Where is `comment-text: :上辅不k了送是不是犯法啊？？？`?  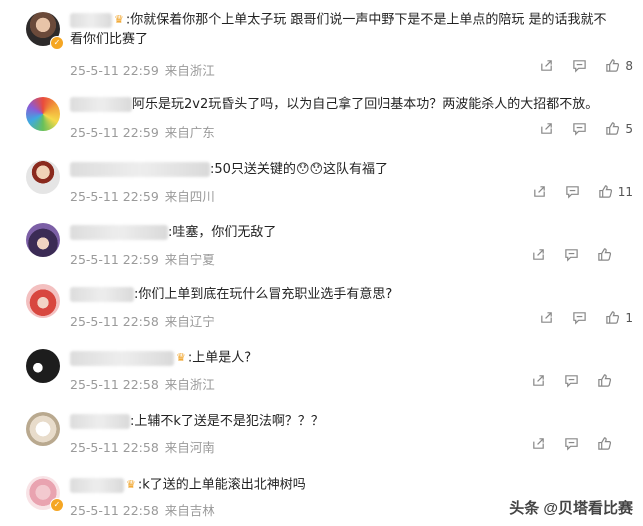
comment-text: :上辅不k了送是不是犯法啊？？？ is located at coordinates (227, 421).